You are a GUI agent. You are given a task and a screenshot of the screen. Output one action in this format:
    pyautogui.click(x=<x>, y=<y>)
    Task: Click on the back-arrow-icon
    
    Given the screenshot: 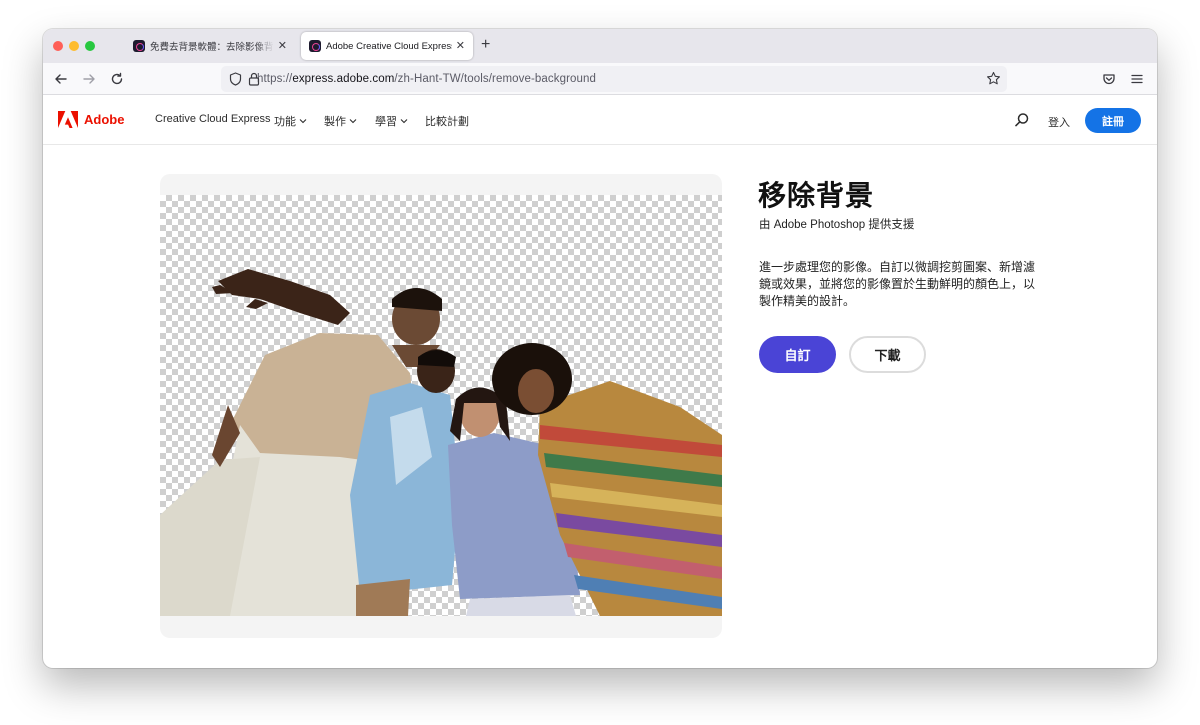 What is the action you would take?
    pyautogui.click(x=61, y=79)
    